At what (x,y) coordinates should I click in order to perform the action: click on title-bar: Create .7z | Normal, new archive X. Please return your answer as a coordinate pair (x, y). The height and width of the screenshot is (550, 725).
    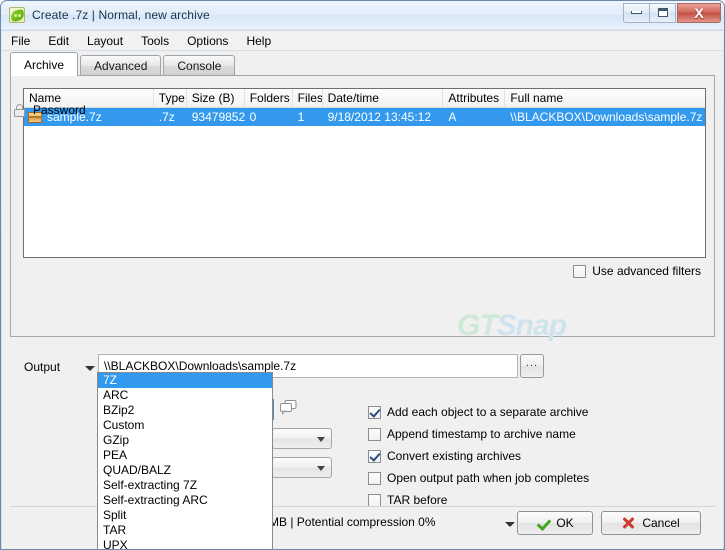
    Looking at the image, I should click on (362, 15).